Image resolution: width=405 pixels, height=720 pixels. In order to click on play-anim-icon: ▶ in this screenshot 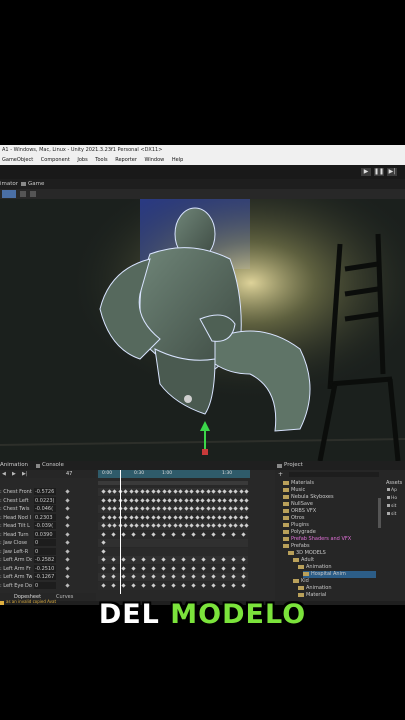, I will do `click(14, 474)`.